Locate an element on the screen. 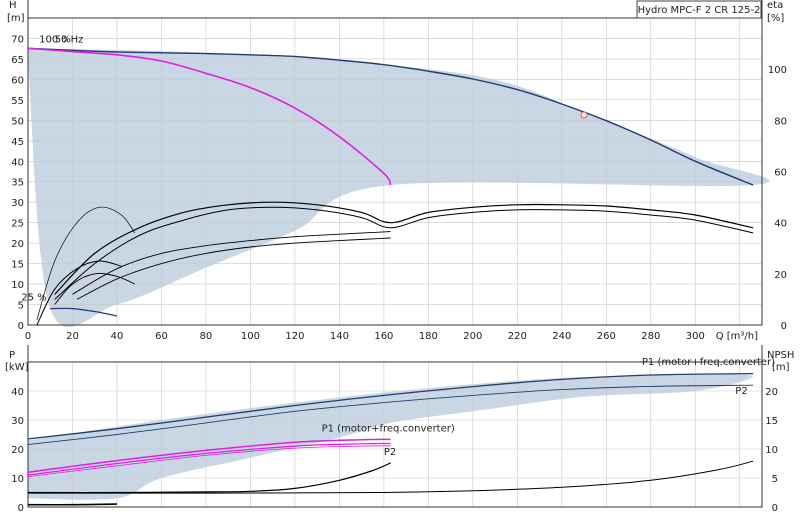 The image size is (800, 524). y-tick-label: 45 is located at coordinates (17, 142).